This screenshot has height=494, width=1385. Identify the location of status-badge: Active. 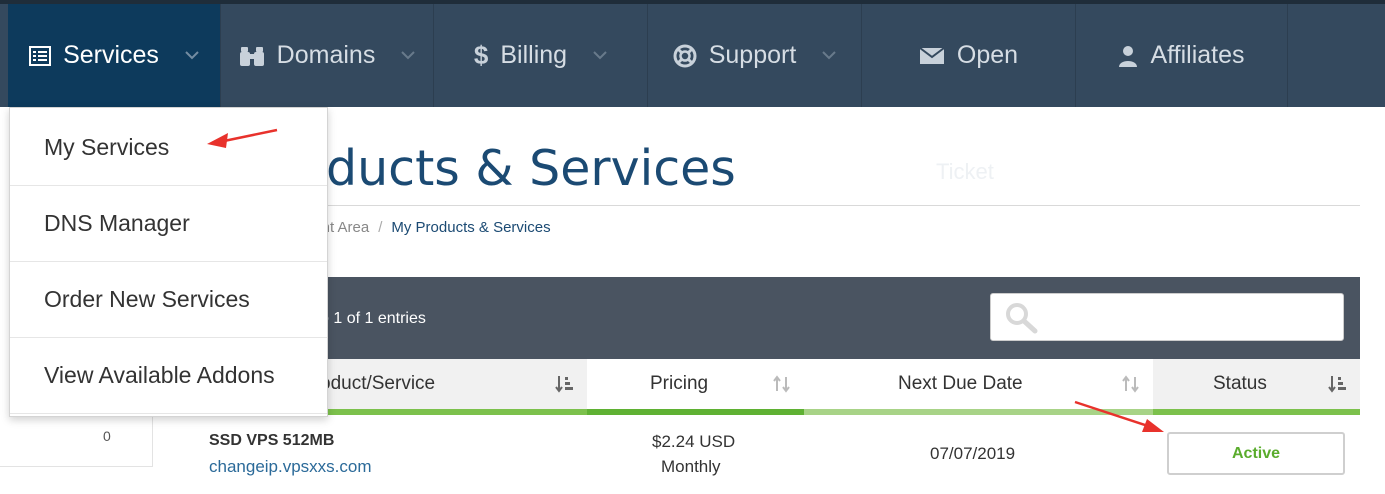
(1256, 453).